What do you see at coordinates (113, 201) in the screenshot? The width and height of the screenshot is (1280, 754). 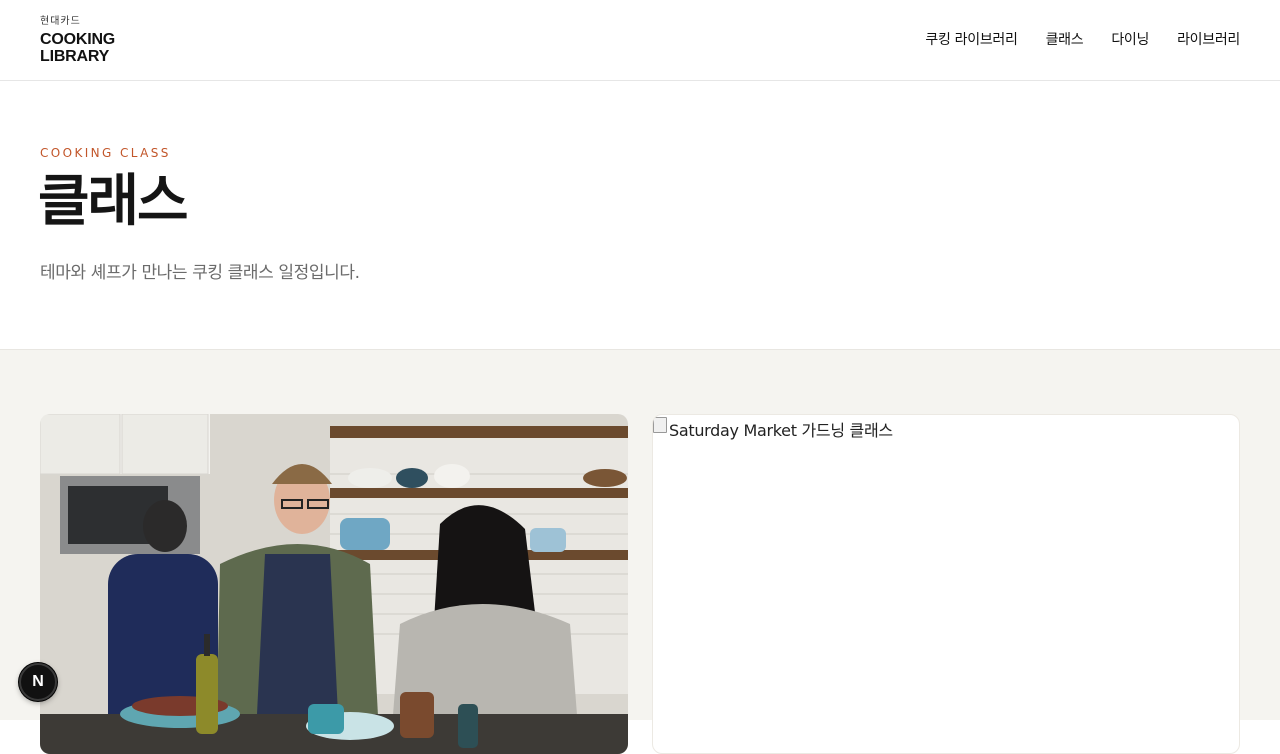 I see `page-title: 클래스` at bounding box center [113, 201].